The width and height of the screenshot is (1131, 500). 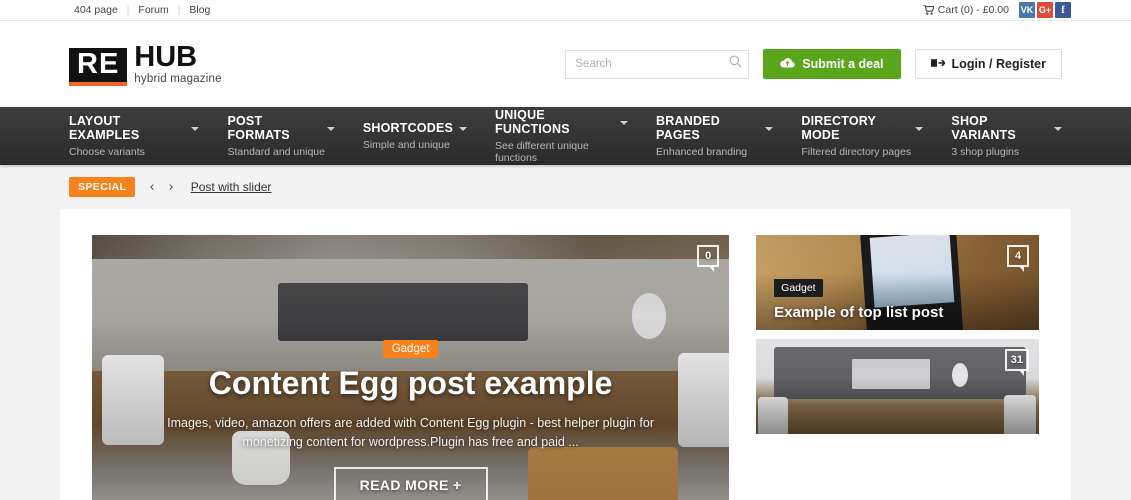 I want to click on vk-icon: VK, so click(x=1027, y=10).